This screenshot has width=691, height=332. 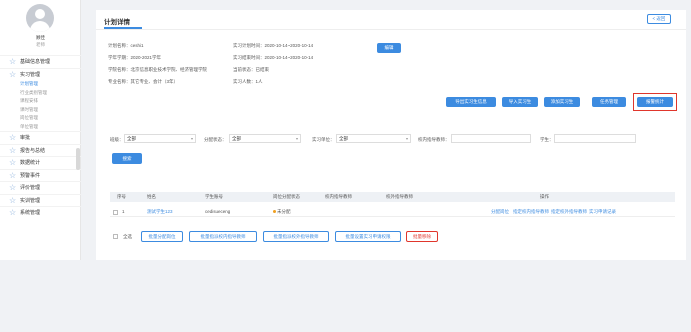 I want to click on batch-permission-button: 批量设置实习申请权限, so click(x=368, y=236).